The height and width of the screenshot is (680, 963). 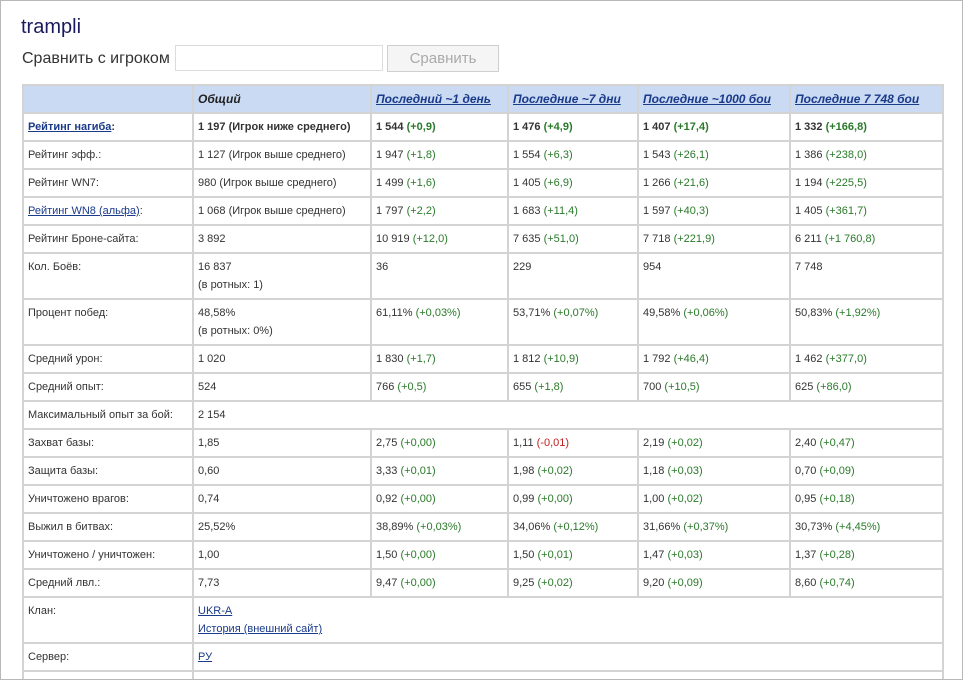 I want to click on cell-value: 766, so click(x=385, y=387).